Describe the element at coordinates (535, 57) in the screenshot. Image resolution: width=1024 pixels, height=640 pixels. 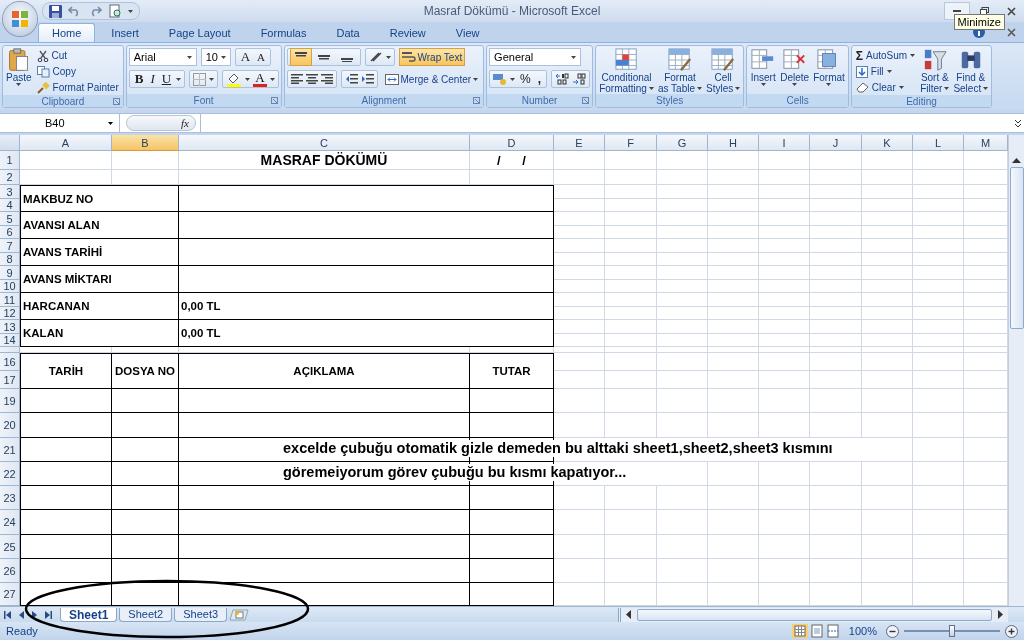
I see `number-format-dropdown: General` at that location.